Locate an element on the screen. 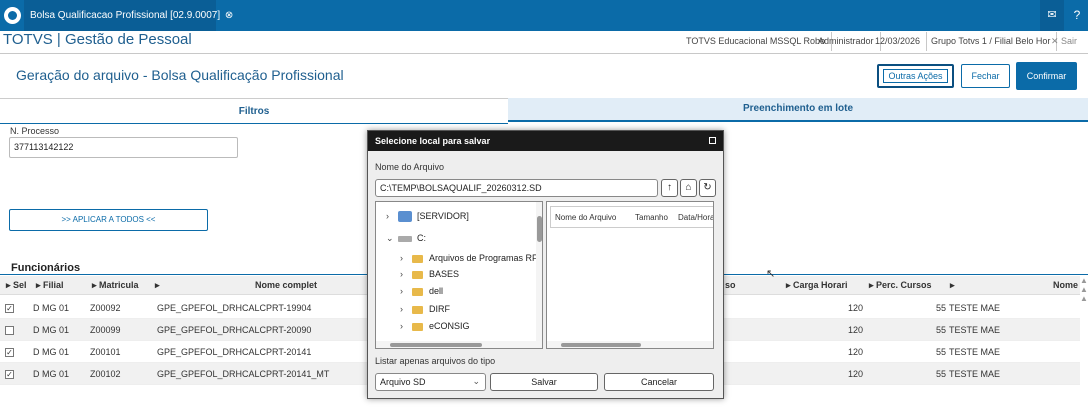 The width and height of the screenshot is (1088, 415). tree-item-folder: › DIRF is located at coordinates (425, 309).